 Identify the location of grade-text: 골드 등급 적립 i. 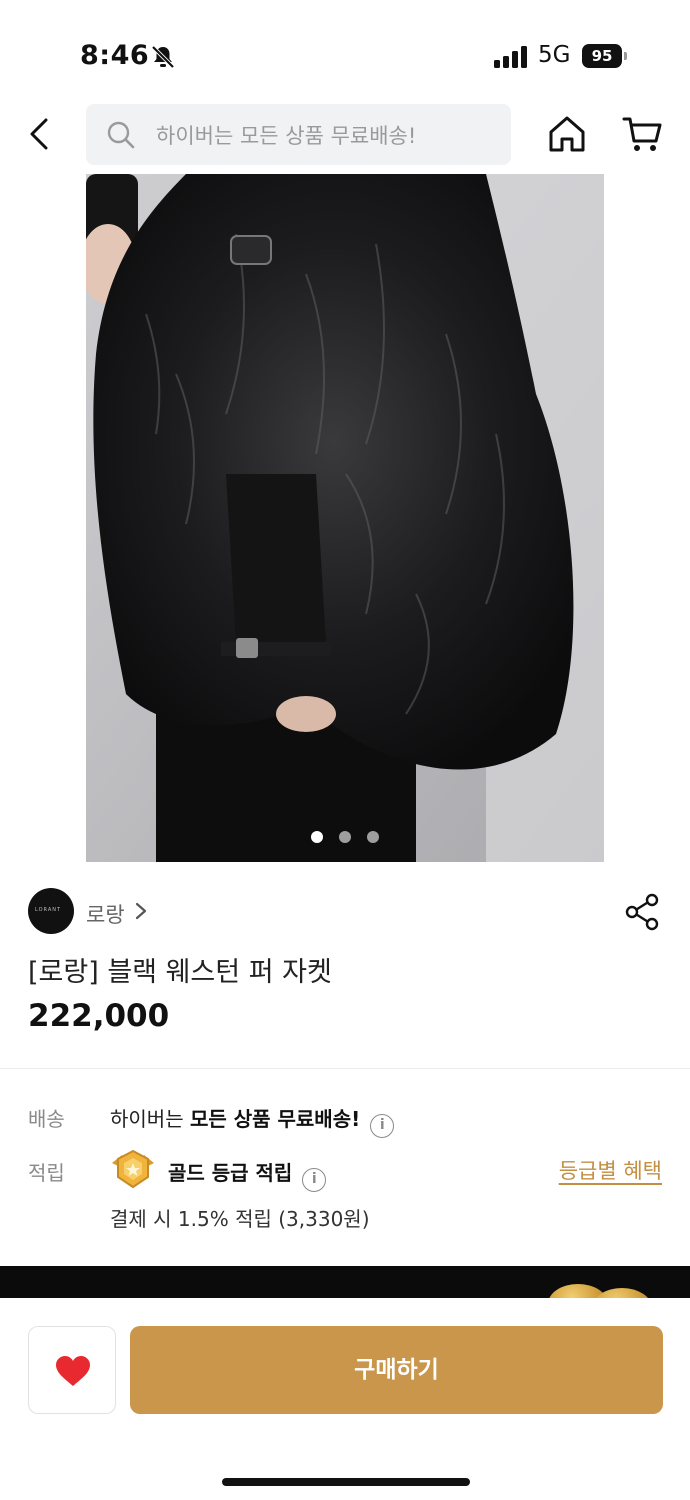
(247, 1174).